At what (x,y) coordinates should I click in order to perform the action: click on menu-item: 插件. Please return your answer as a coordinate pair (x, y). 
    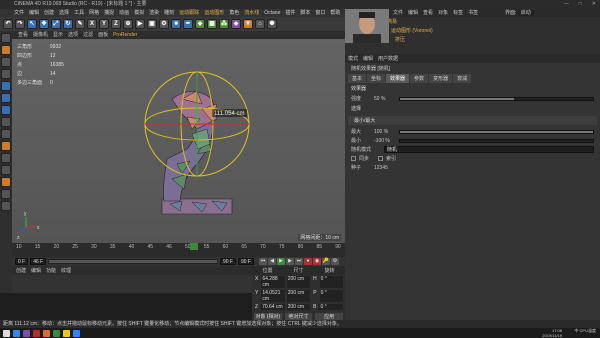
    Looking at the image, I should click on (290, 13).